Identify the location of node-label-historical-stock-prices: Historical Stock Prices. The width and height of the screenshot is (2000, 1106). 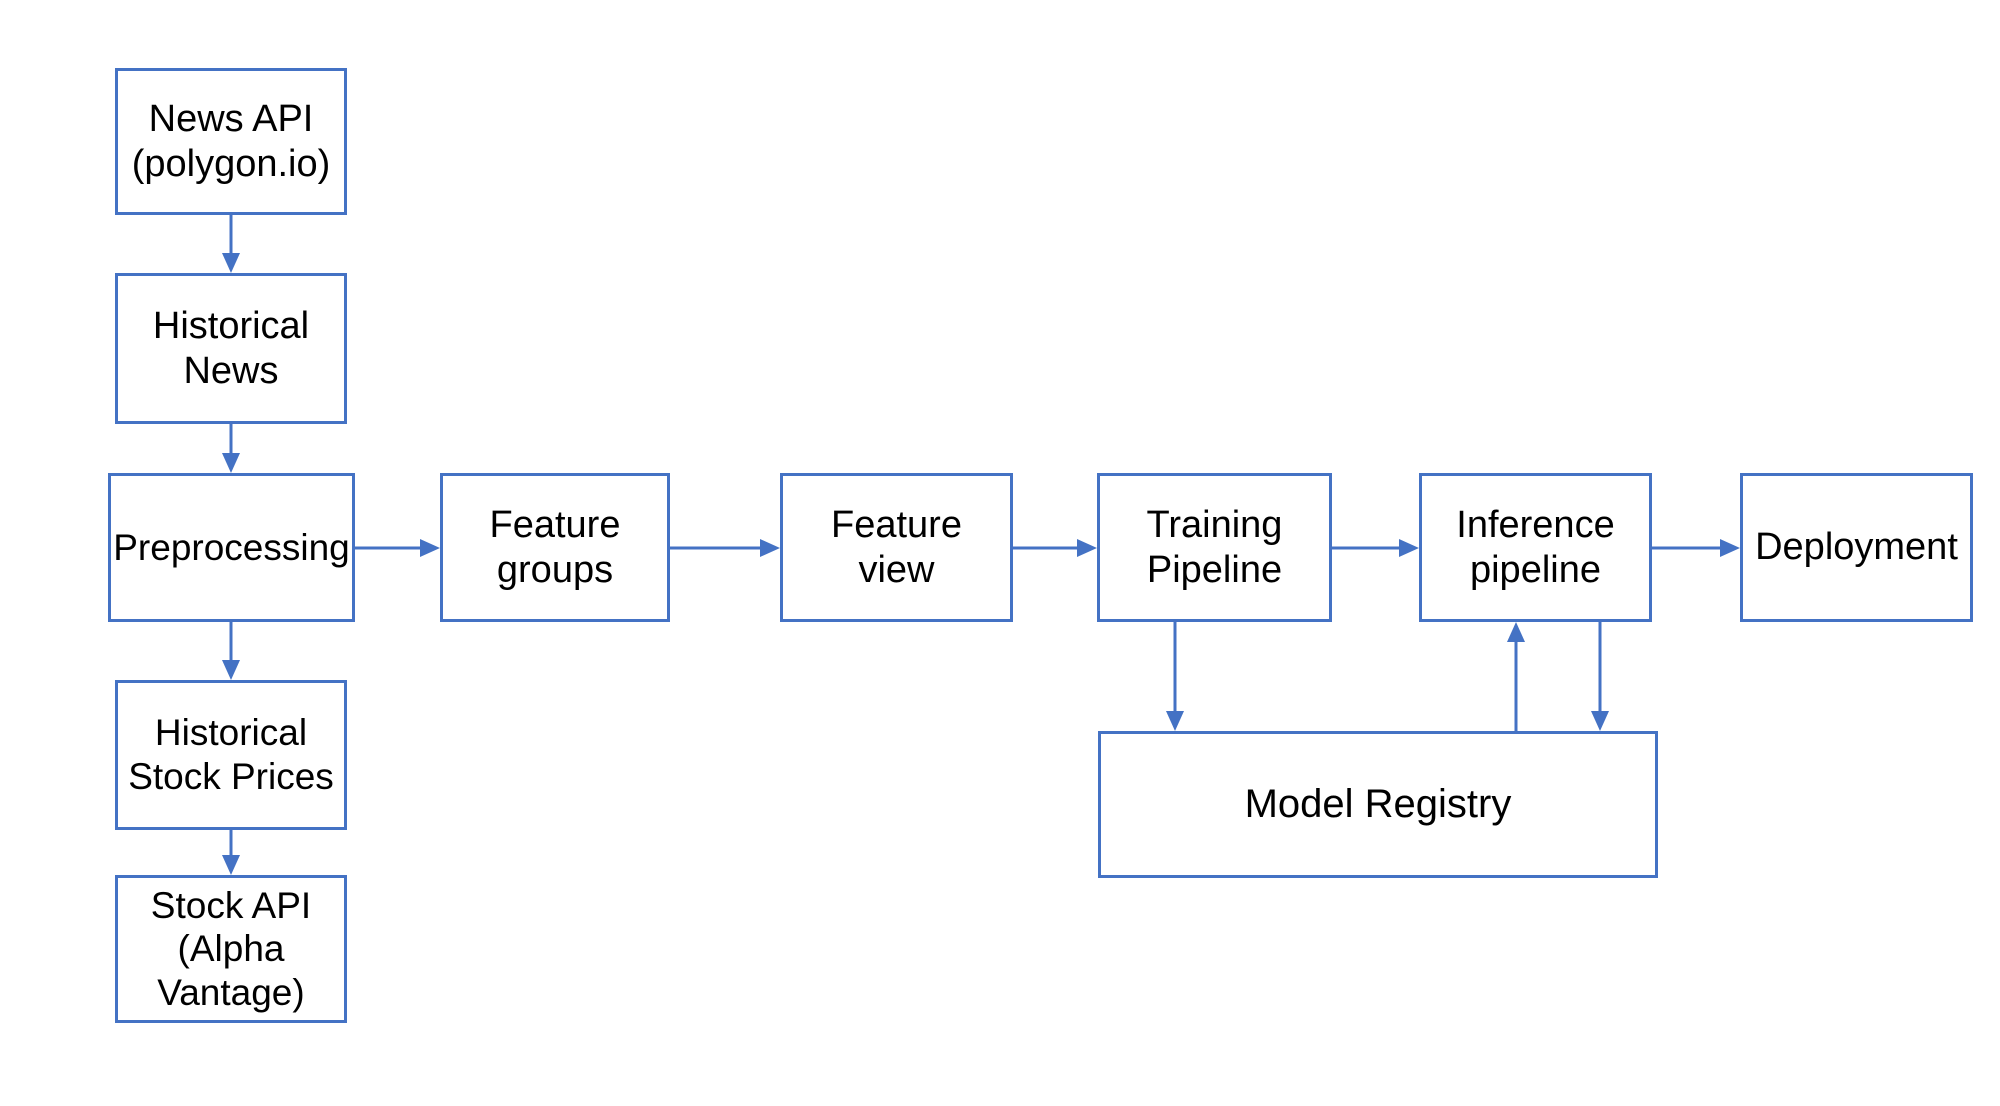
(231, 754).